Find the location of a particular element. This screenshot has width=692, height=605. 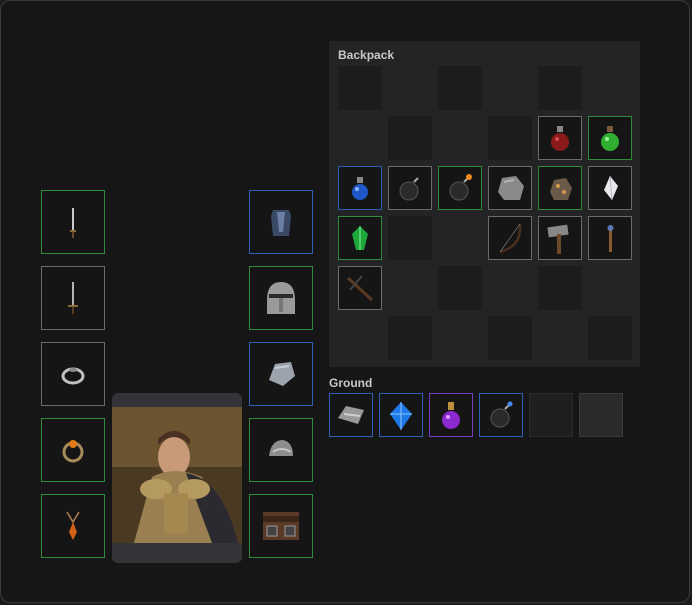

backpack-title: Backpack is located at coordinates (366, 55).